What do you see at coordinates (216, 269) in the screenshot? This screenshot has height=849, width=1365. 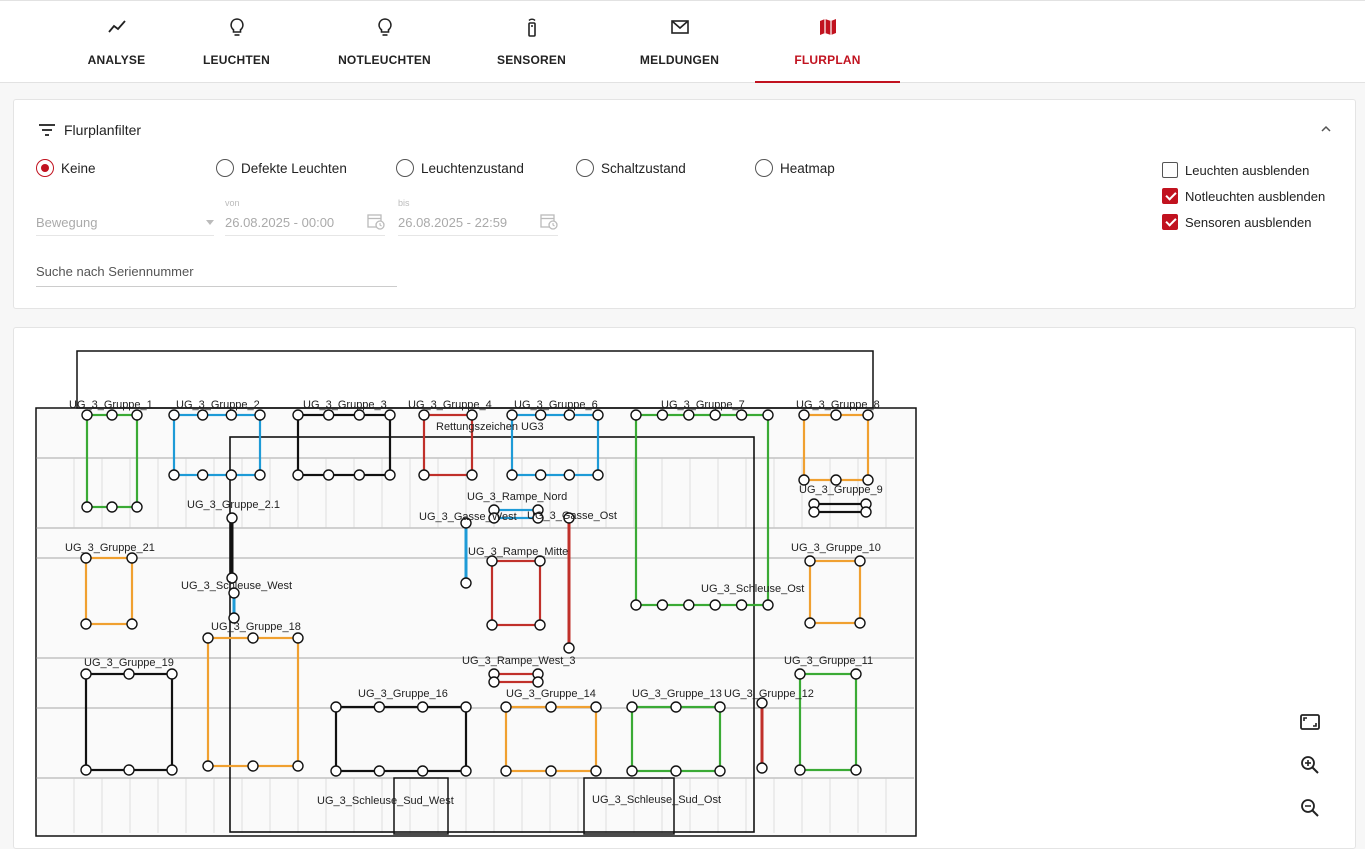 I see `search-input` at bounding box center [216, 269].